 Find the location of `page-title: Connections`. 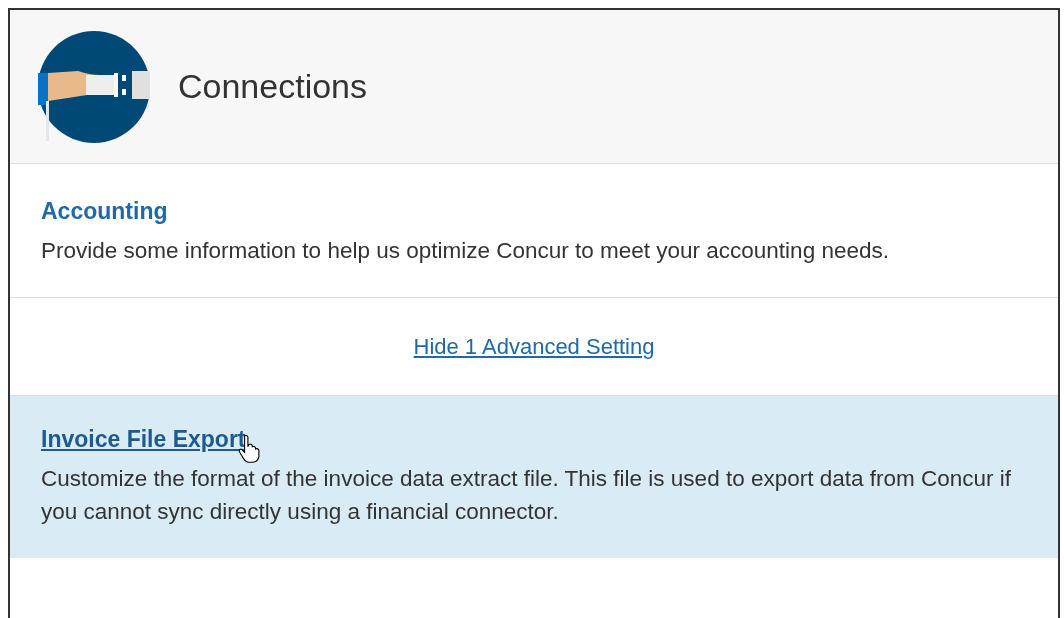

page-title: Connections is located at coordinates (272, 86).